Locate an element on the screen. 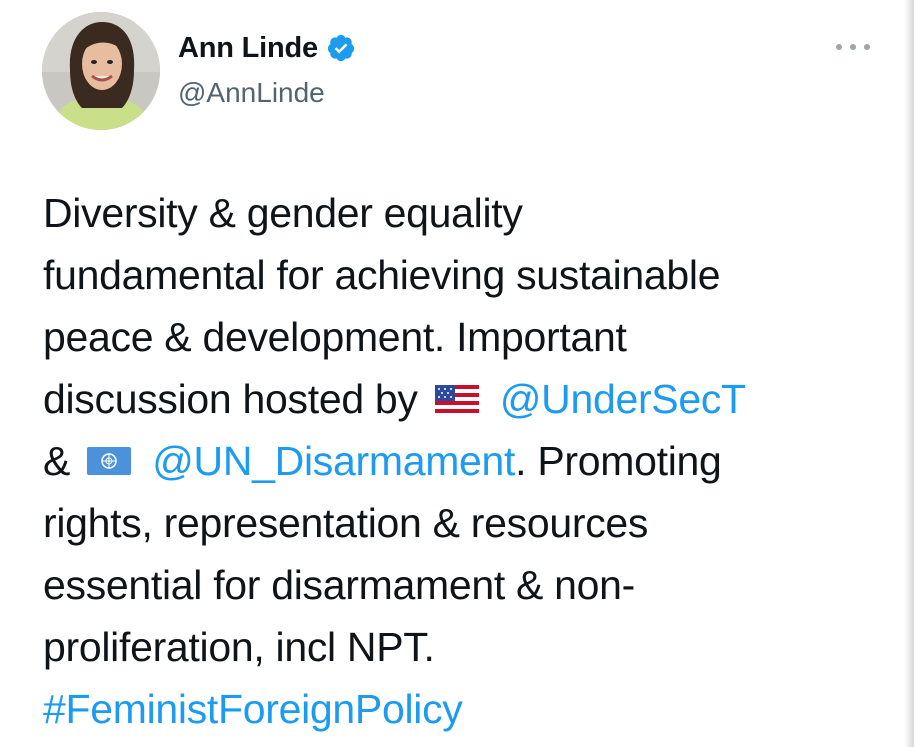  tweet-line-text: & is located at coordinates (57, 461).